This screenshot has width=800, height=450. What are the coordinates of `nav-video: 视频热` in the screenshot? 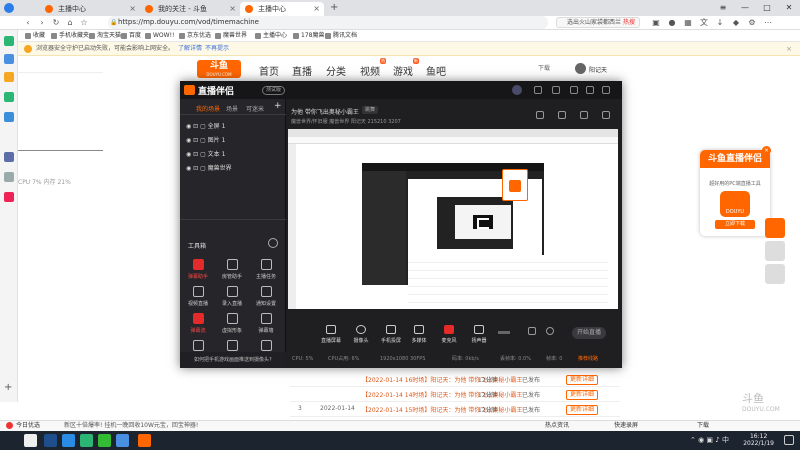 It's located at (373, 68).